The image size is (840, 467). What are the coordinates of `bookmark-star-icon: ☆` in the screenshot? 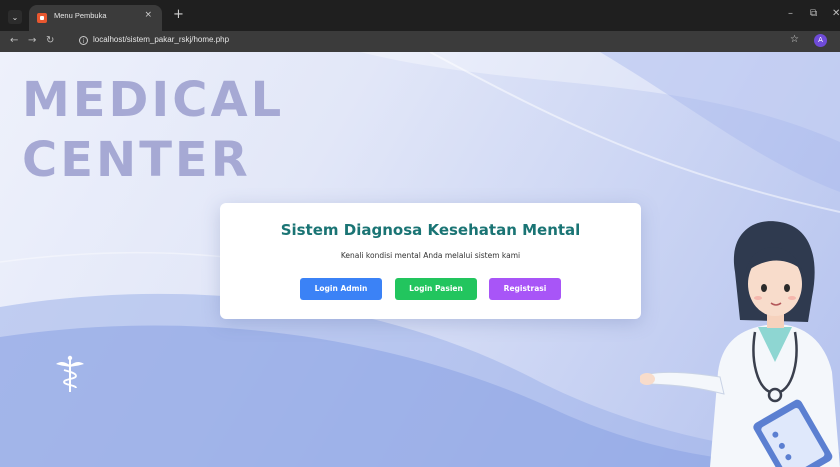 It's located at (794, 39).